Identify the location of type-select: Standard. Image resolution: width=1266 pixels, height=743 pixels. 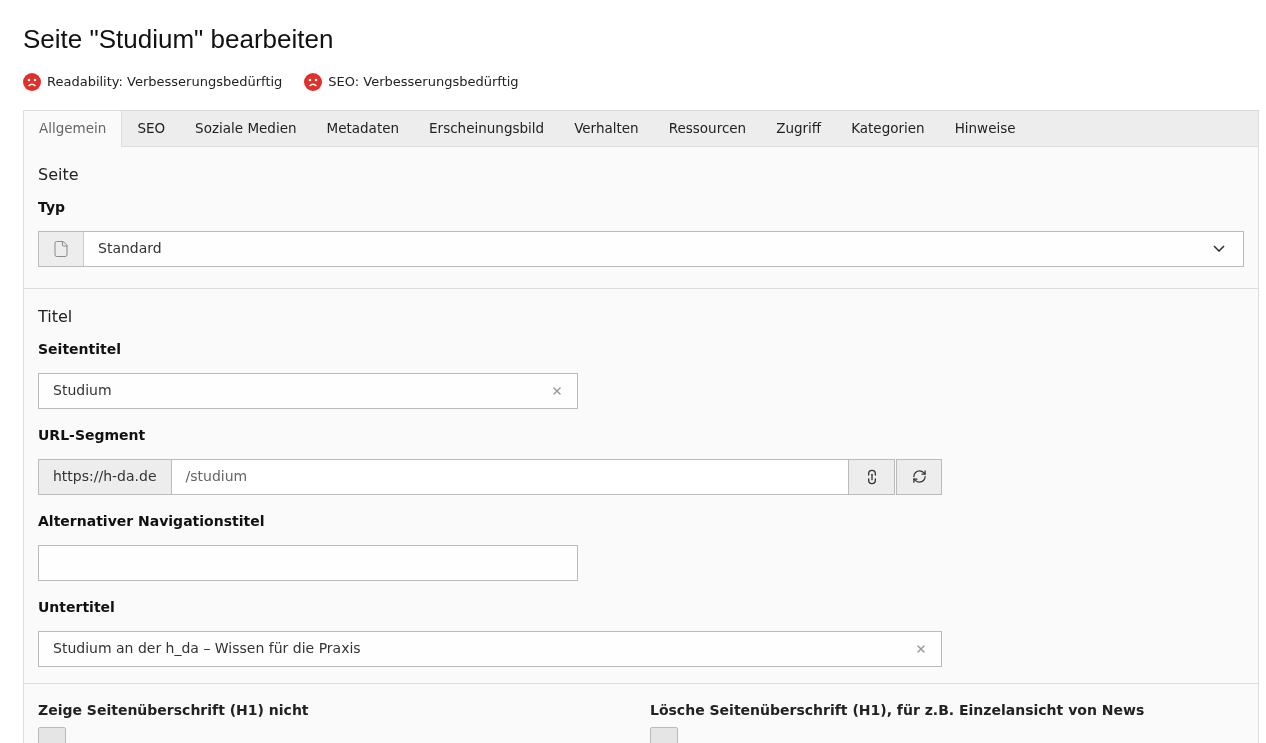
(641, 248).